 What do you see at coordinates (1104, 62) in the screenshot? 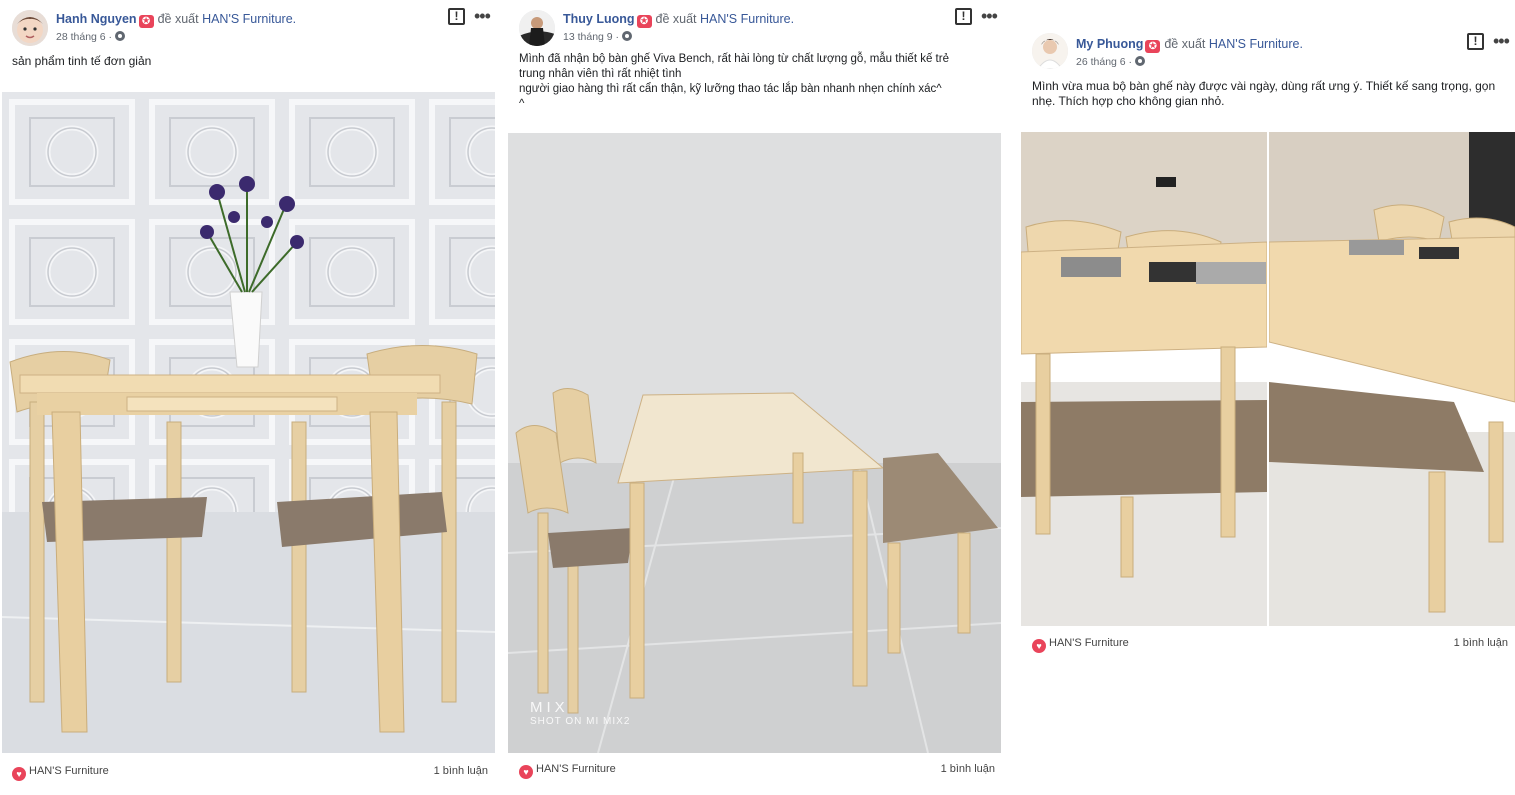
I see `post-date: 26 tháng 6 ·` at bounding box center [1104, 62].